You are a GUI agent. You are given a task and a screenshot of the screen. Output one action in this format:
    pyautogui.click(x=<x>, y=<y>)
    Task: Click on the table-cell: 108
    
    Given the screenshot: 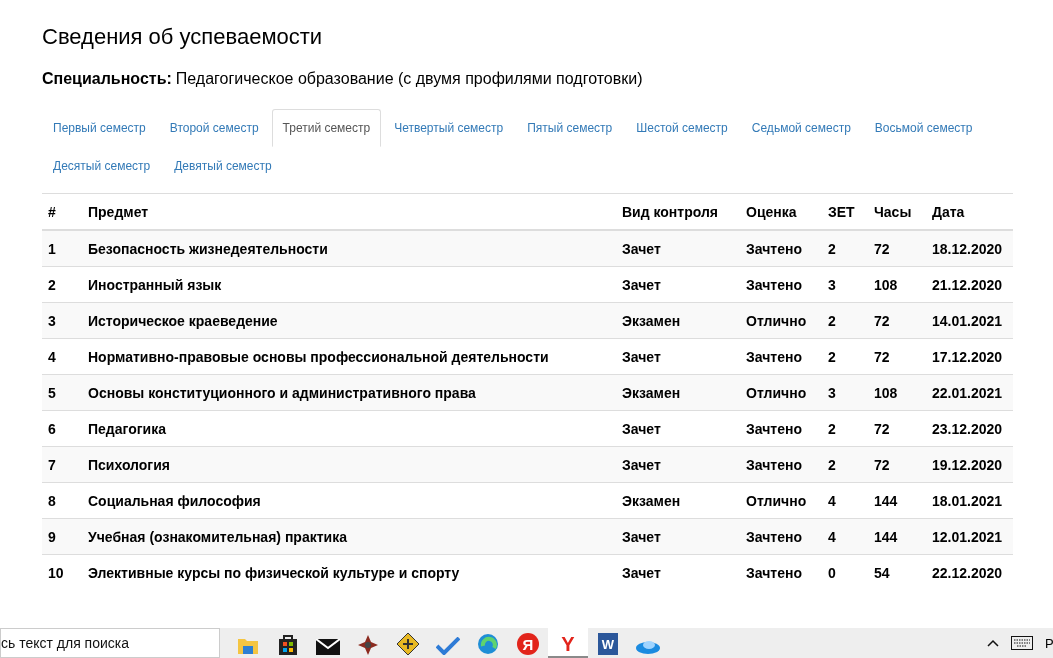 What is the action you would take?
    pyautogui.click(x=897, y=392)
    